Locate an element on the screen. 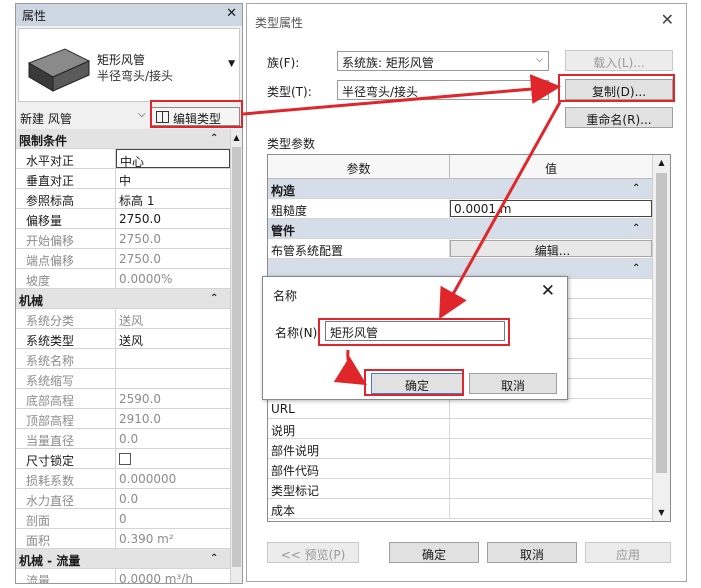 This screenshot has height=588, width=701. section-header: 机械 - 流量 ⌃ is located at coordinates (123, 559).